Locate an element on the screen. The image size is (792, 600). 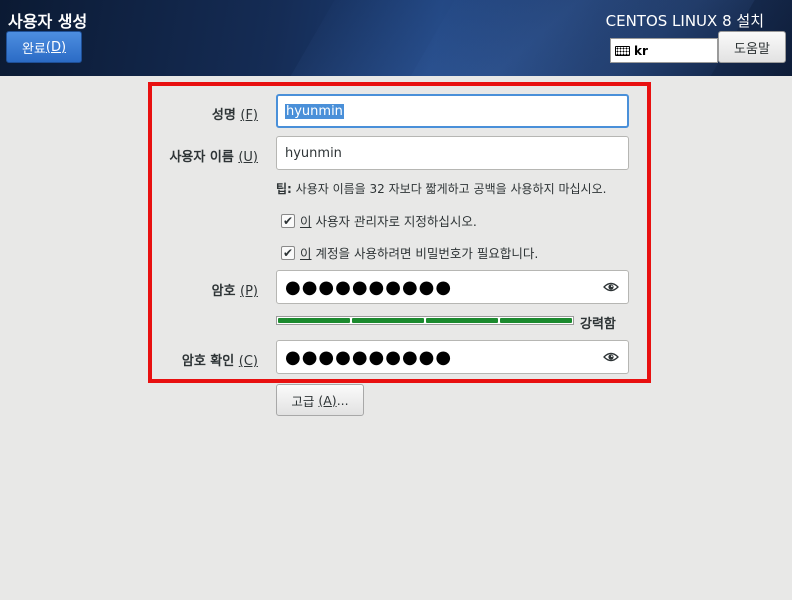
username-field: hyunmin is located at coordinates (452, 153).